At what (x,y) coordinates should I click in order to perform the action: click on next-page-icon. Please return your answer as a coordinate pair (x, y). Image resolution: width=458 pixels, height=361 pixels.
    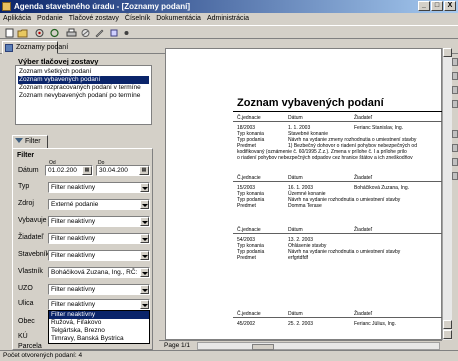
    Looking at the image, I should click on (455, 162).